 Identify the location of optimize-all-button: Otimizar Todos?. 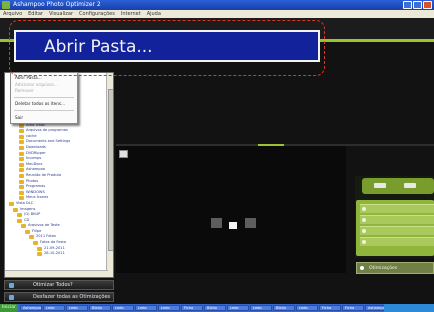
(59, 285).